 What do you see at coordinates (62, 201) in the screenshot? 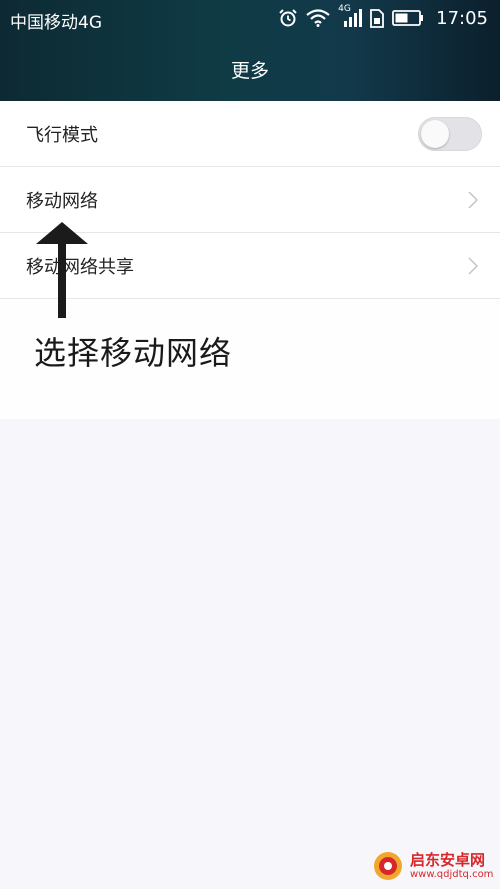
I see `setting-label: 移动网络` at bounding box center [62, 201].